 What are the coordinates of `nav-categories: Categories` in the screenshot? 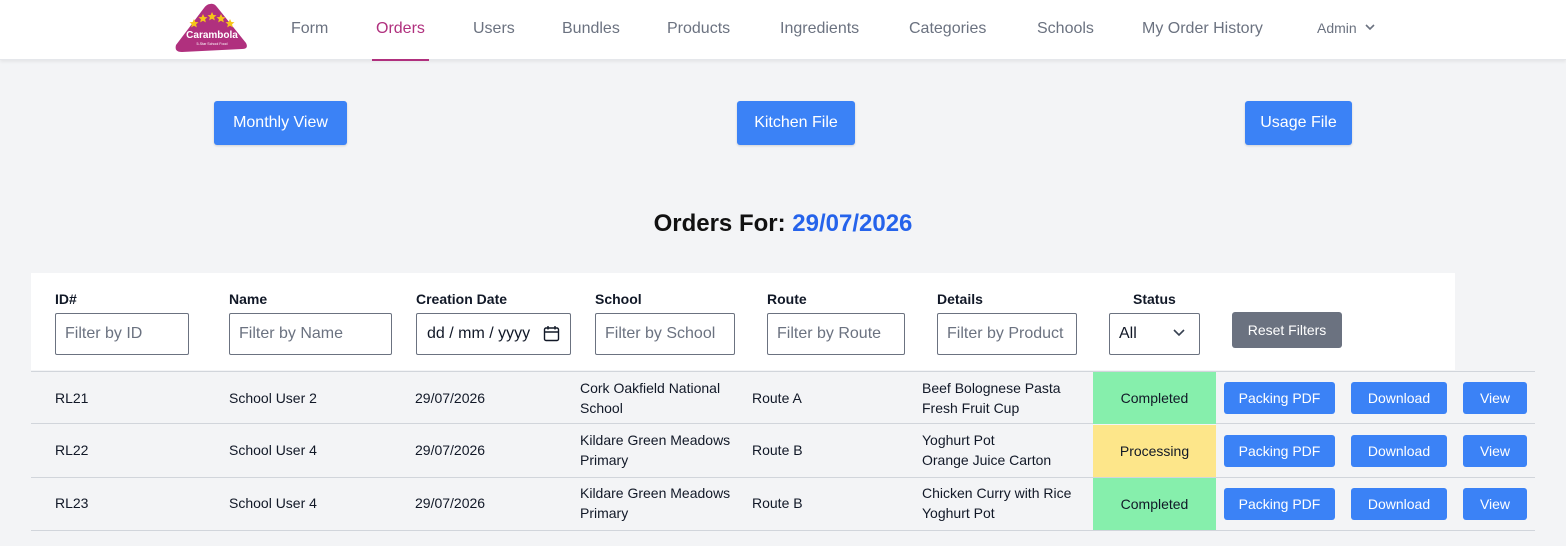 It's located at (947, 30).